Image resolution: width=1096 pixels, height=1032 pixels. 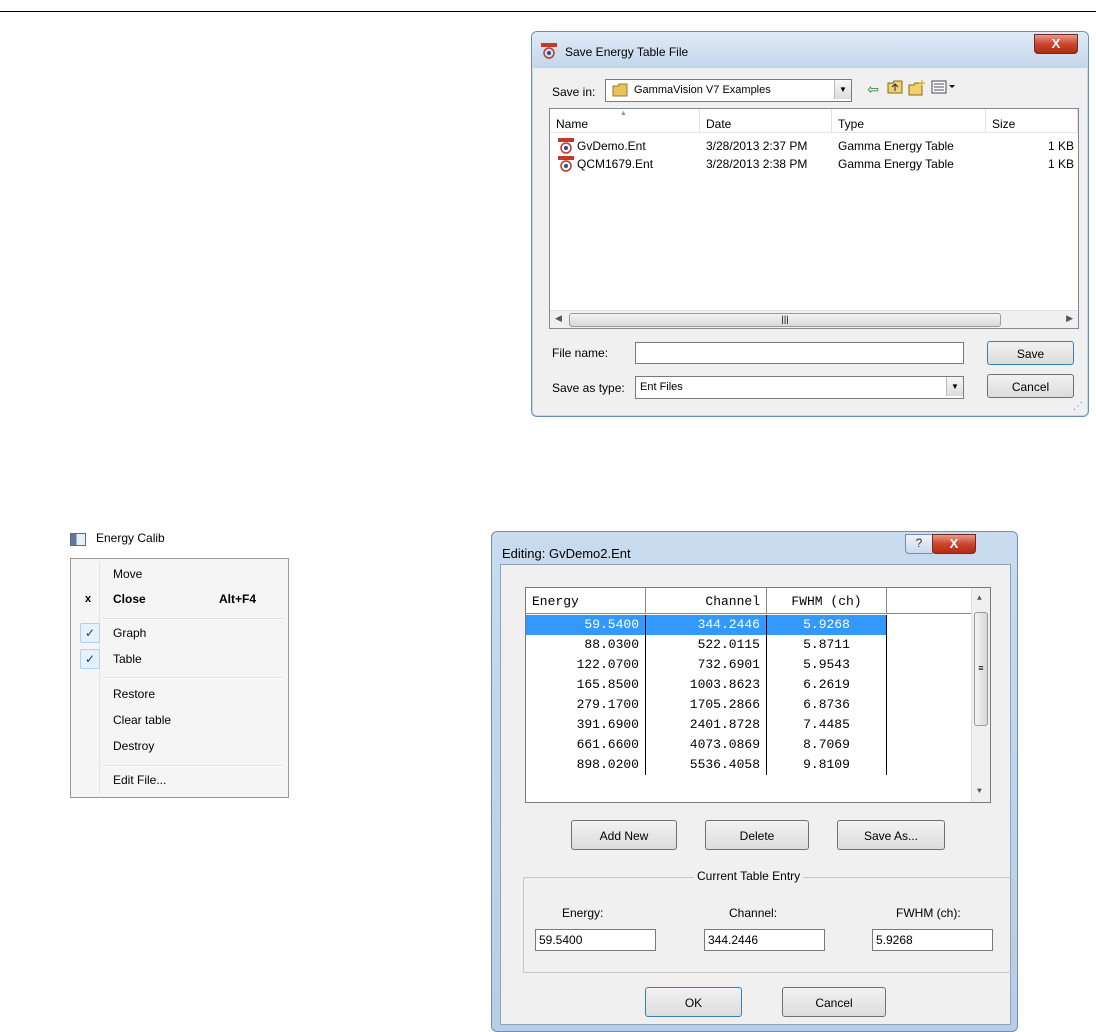 What do you see at coordinates (615, 164) in the screenshot?
I see `file-name: QCM1679.Ent` at bounding box center [615, 164].